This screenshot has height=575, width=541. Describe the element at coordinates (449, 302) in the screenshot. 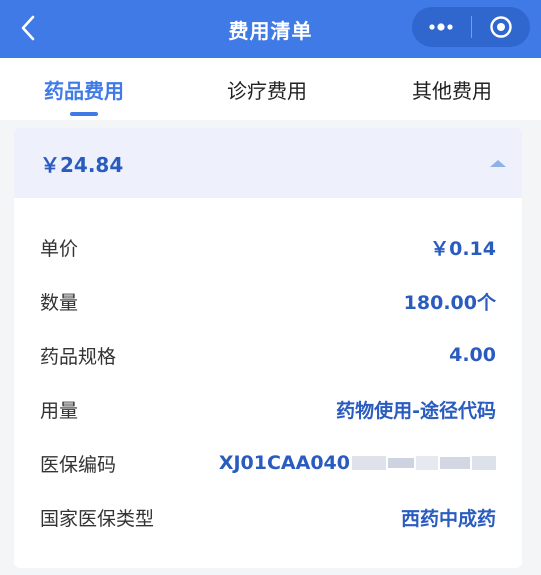

I see `detail-value: 180.00个` at that location.